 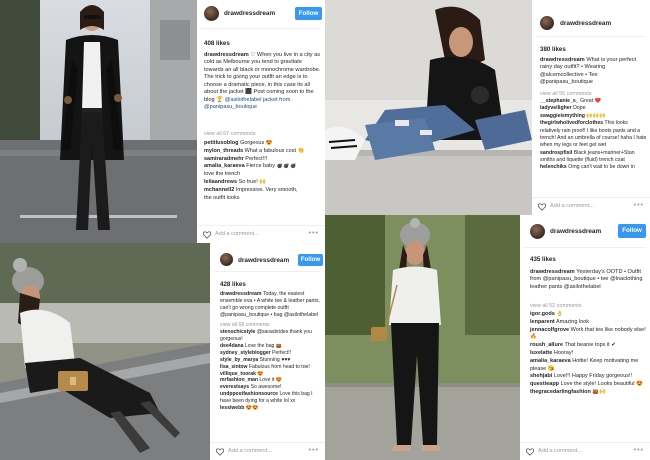 What do you see at coordinates (259, 345) in the screenshot?
I see `comment-text: Love the bag` at bounding box center [259, 345].